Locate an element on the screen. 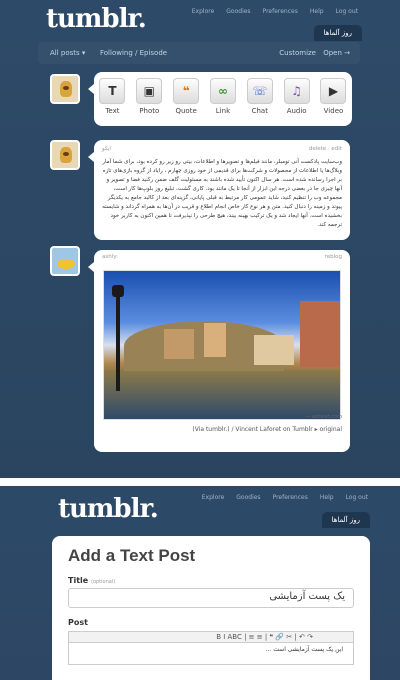 The width and height of the screenshot is (400, 680). post-type-chat: ☏ Chat is located at coordinates (260, 96).